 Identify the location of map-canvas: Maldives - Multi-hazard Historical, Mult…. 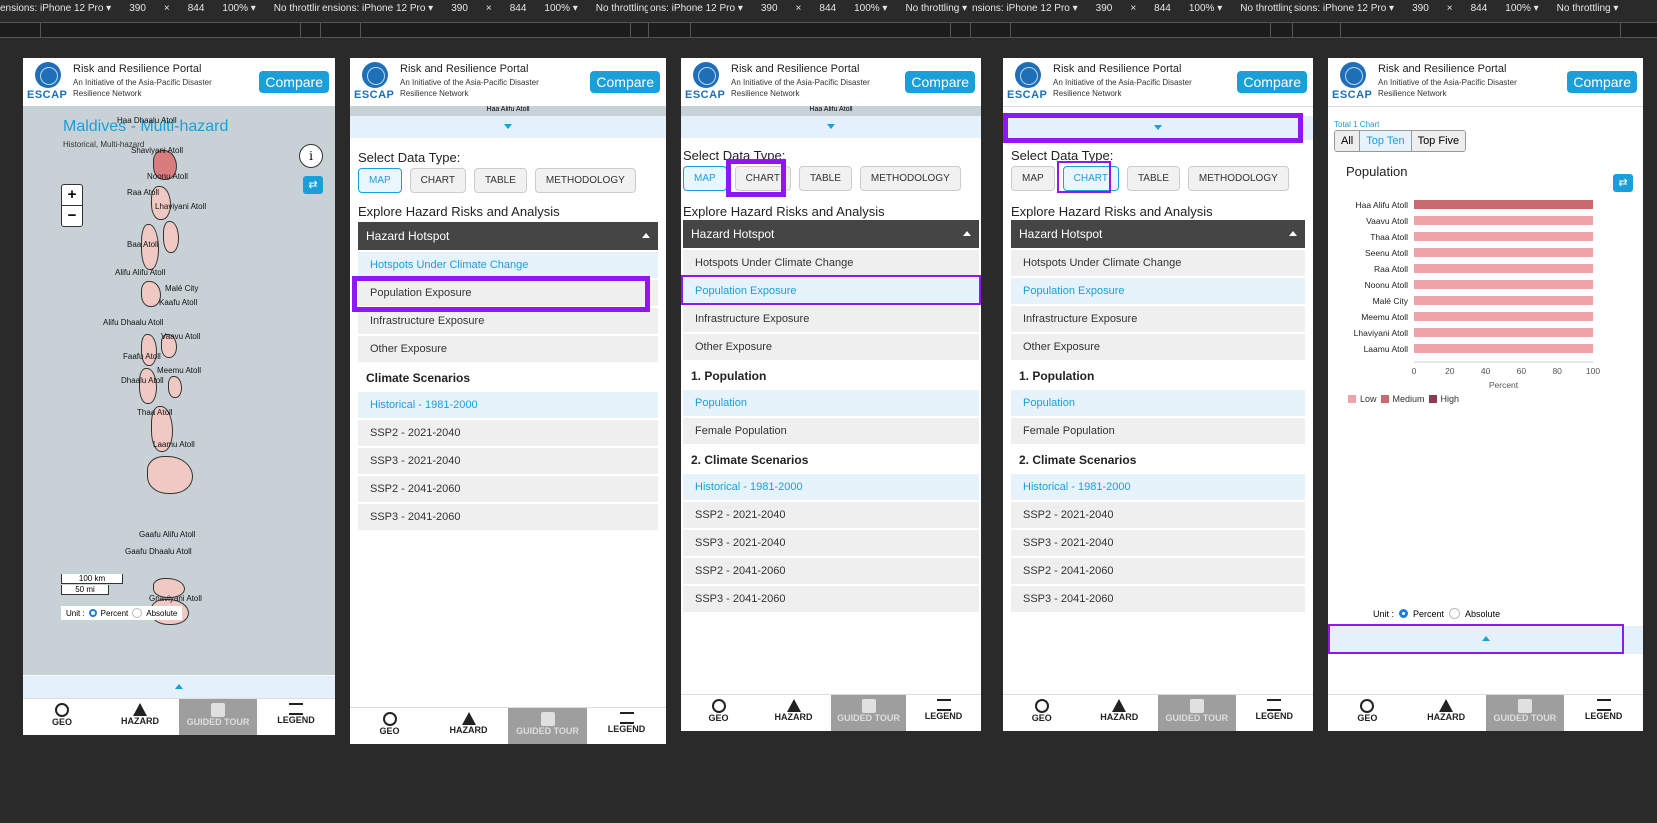
(179, 390).